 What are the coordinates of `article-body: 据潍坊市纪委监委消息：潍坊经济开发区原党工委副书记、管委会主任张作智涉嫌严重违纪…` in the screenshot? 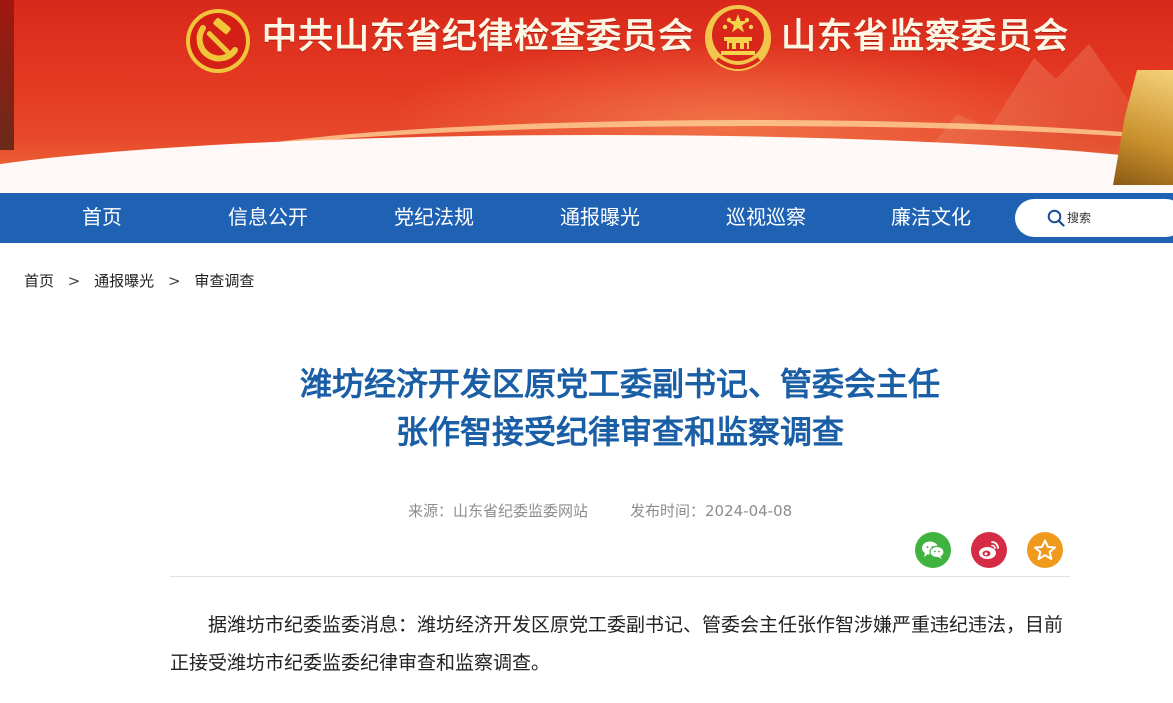 It's located at (617, 644).